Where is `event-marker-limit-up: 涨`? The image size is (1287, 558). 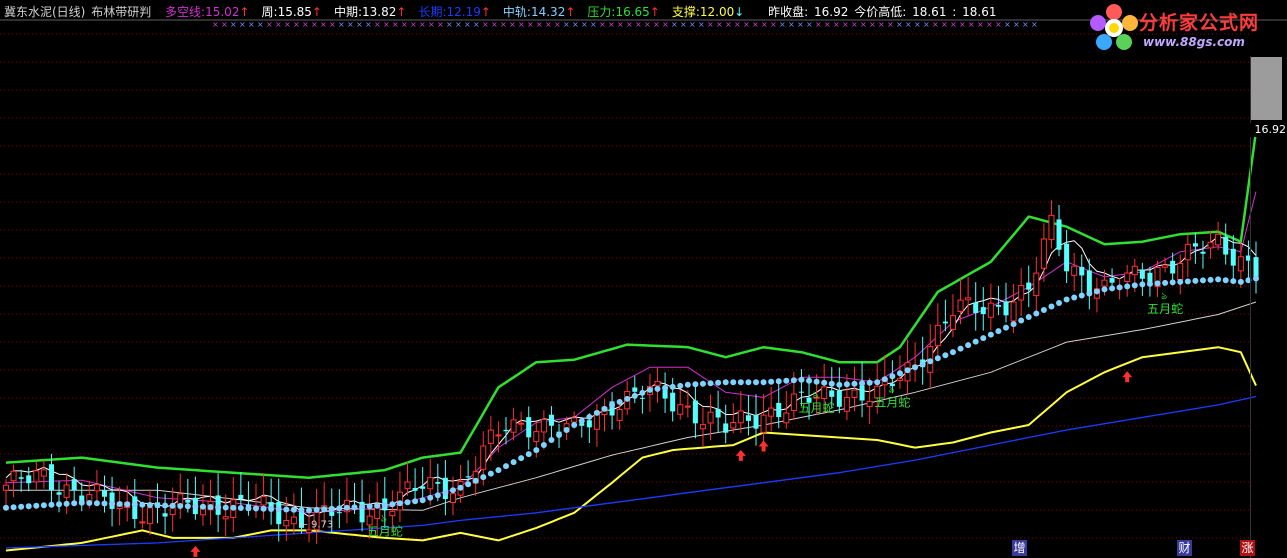
event-marker-limit-up: 涨 is located at coordinates (1247, 548).